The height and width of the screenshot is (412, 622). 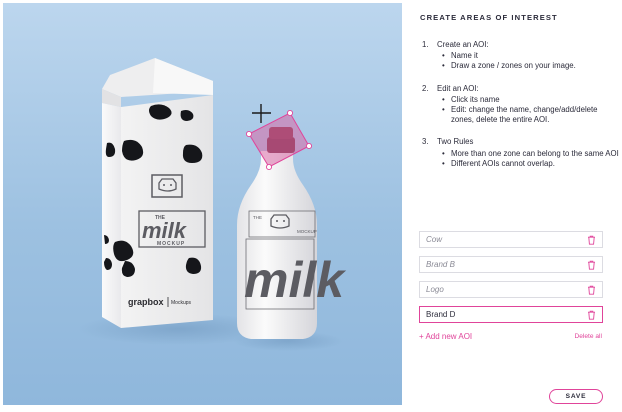 I want to click on step-number: 2., so click(x=425, y=88).